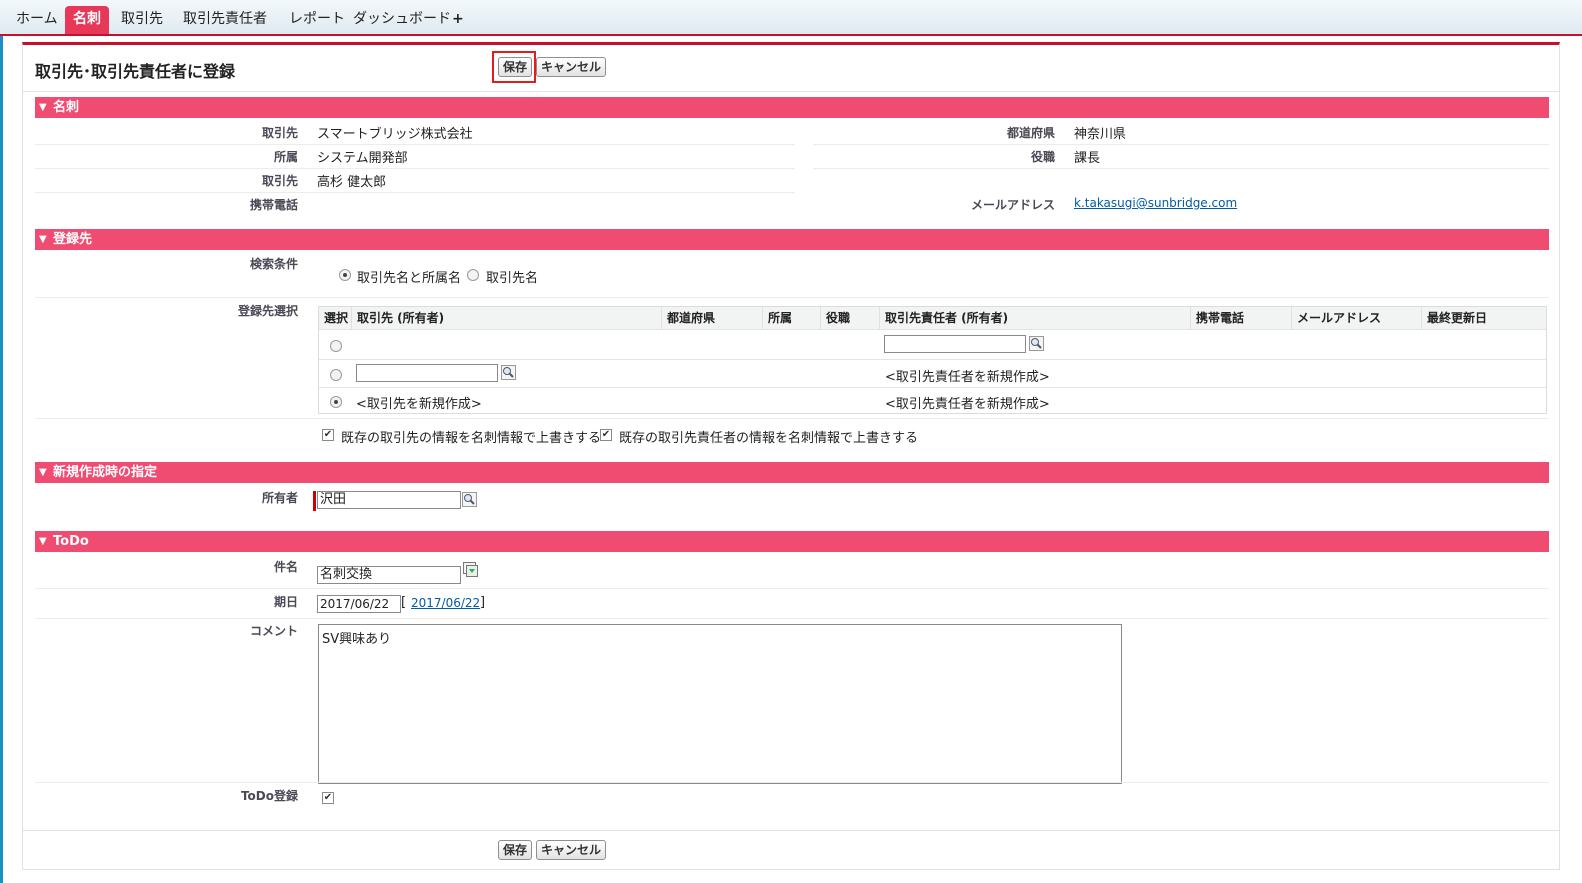  I want to click on section-todo: ▼ ToDo, so click(792, 541).